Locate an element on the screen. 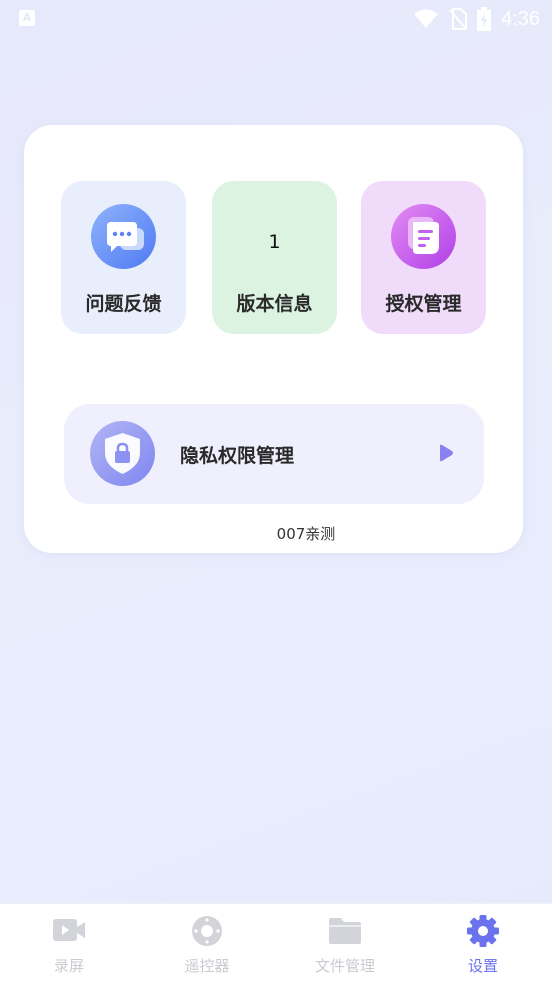 This screenshot has height=981, width=552. video-camera-icon is located at coordinates (69, 930).